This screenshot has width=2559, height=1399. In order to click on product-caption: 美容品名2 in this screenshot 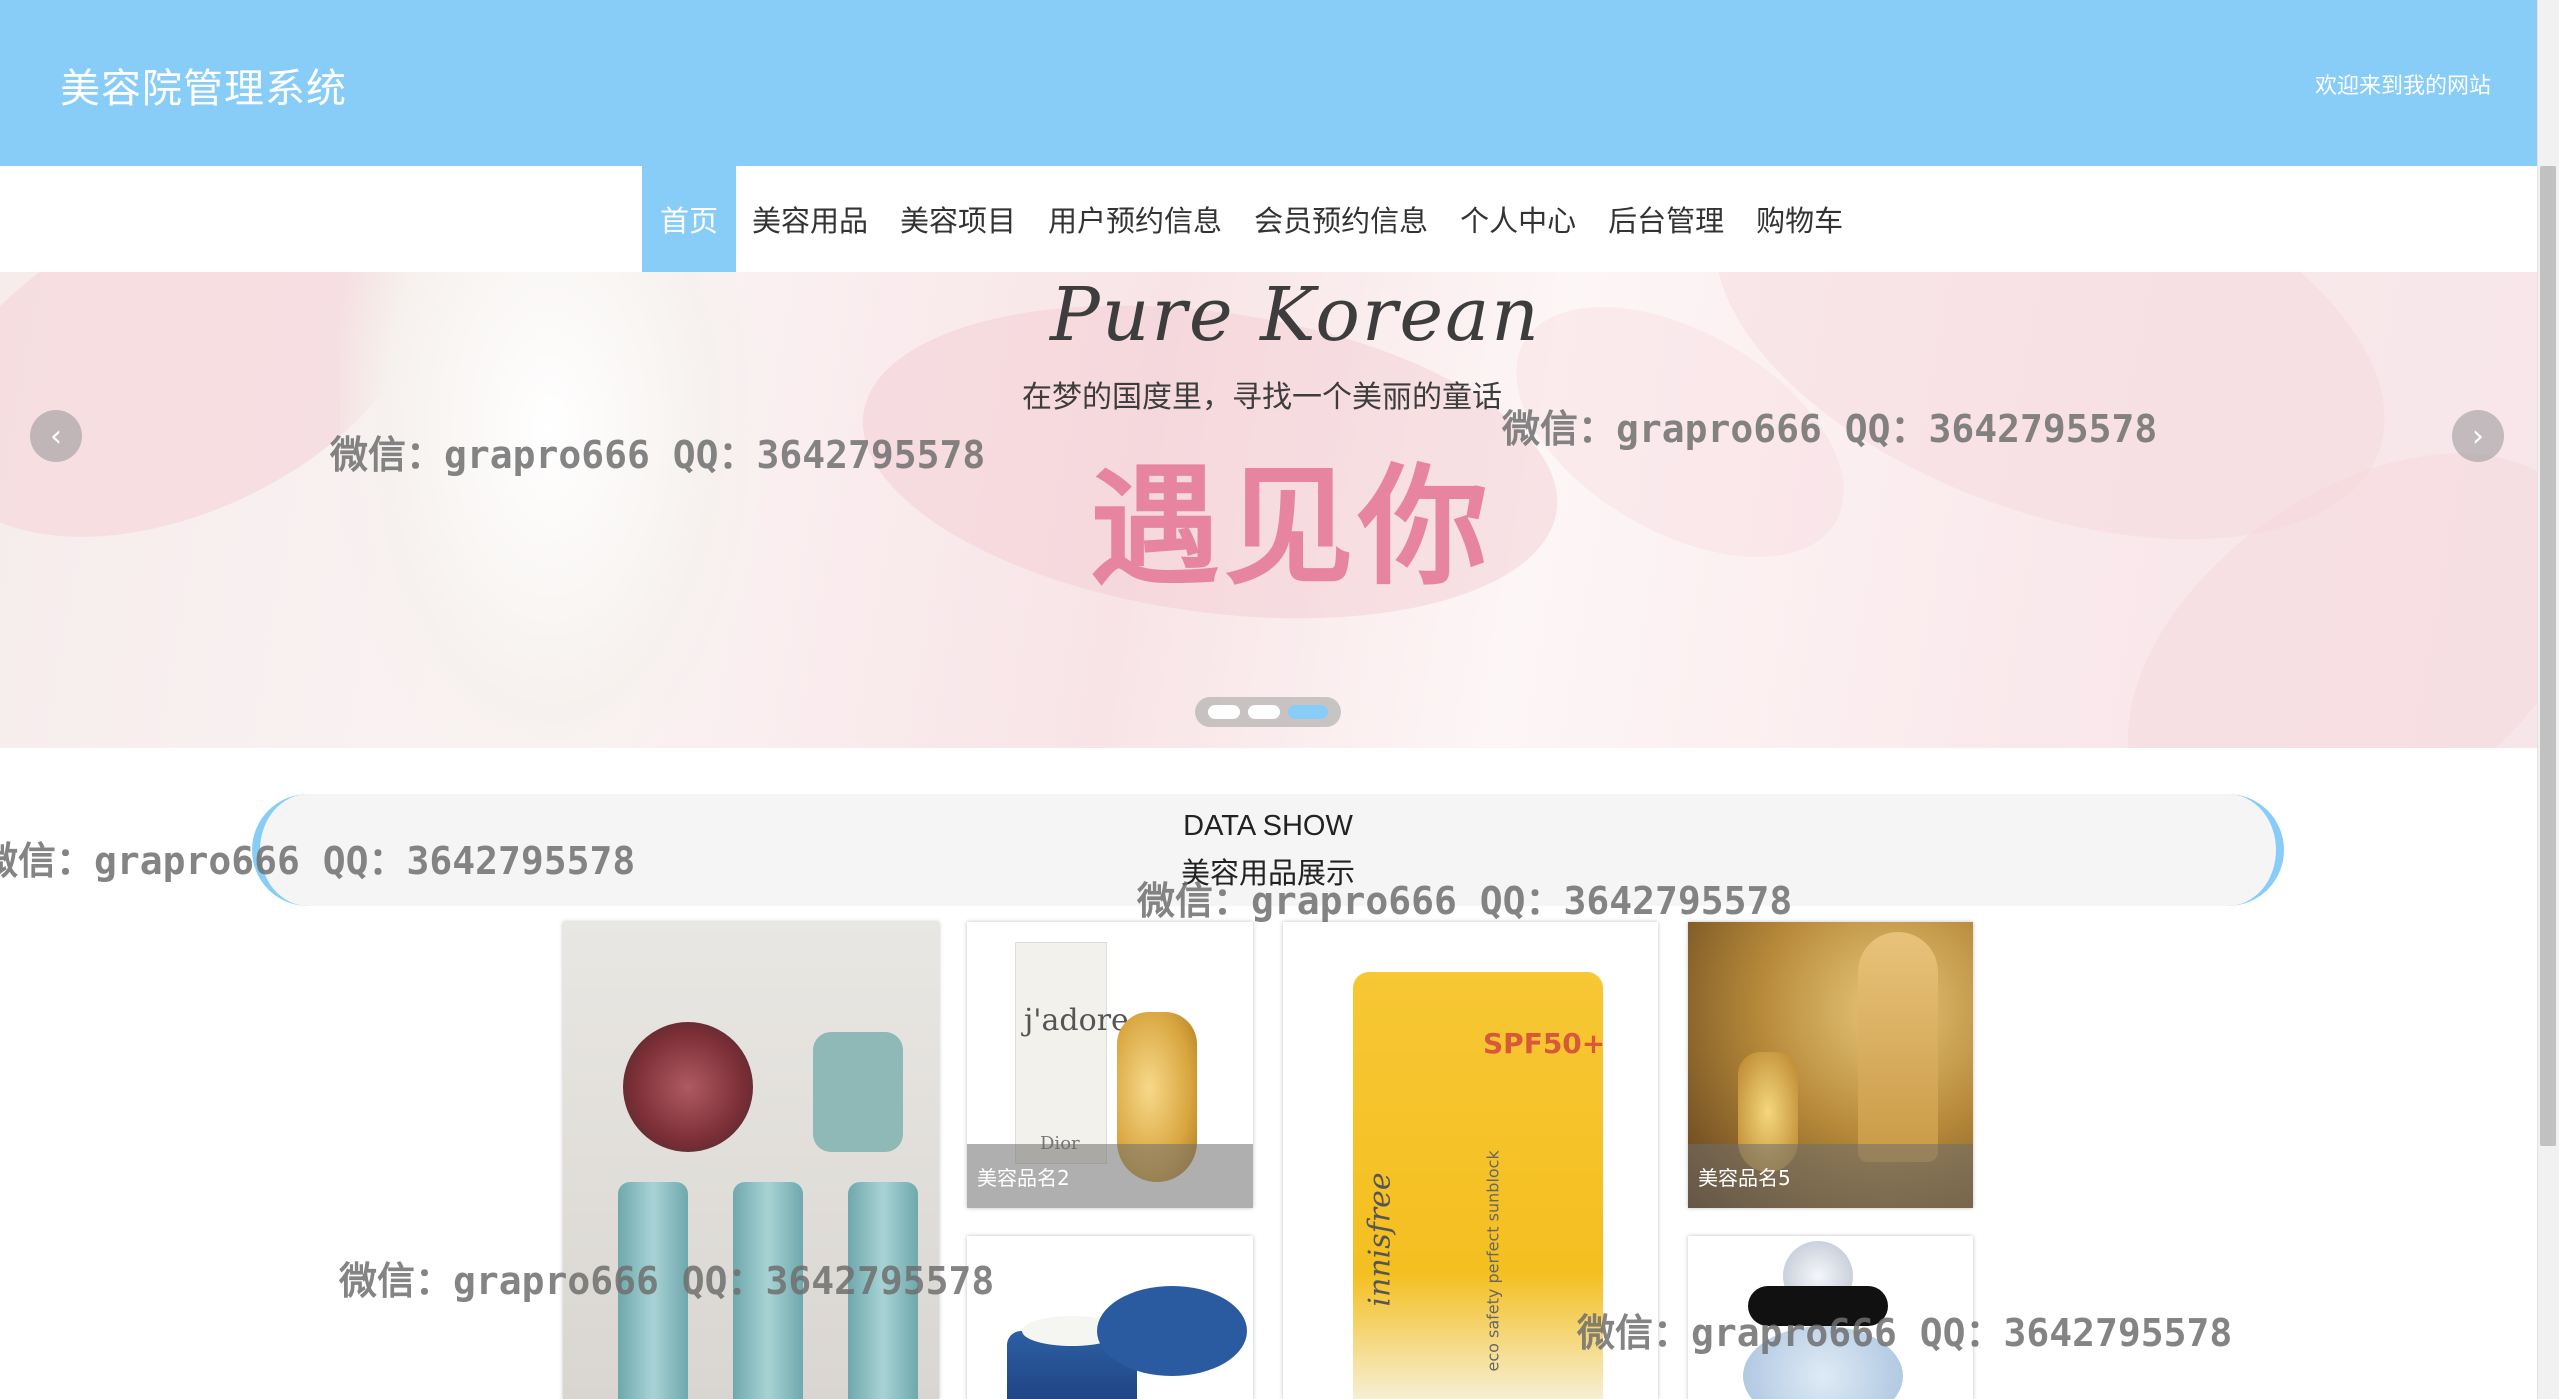, I will do `click(1110, 1176)`.